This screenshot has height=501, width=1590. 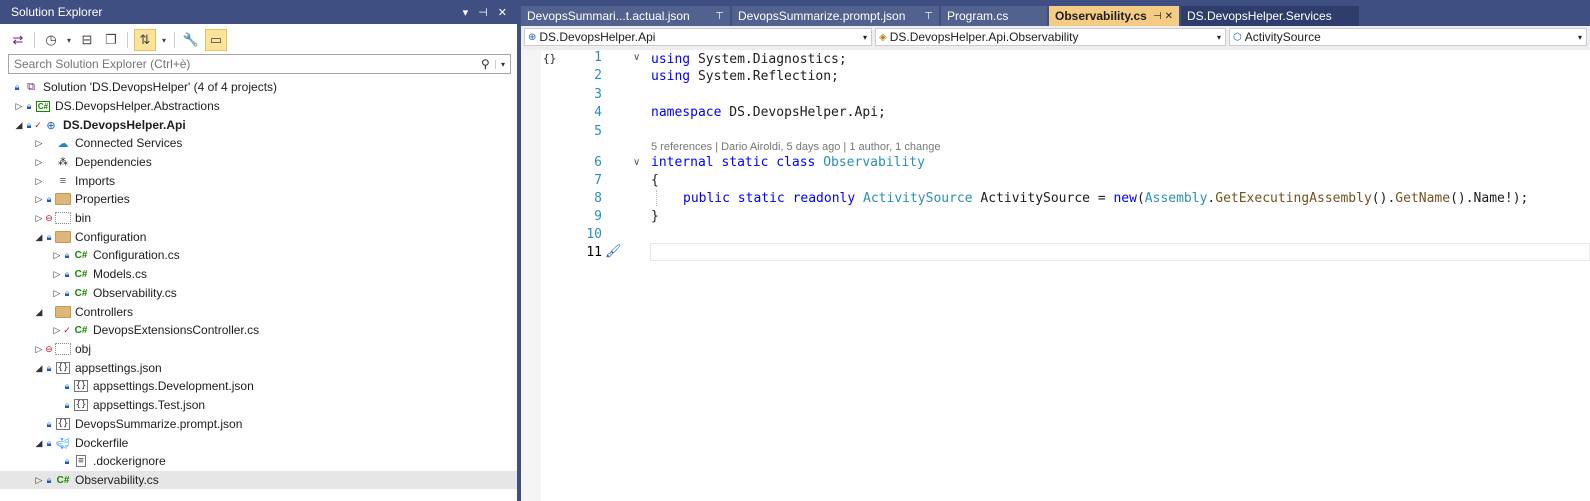 I want to click on tree-item-devops-summarize-prompt-json: 🔒︎ {} DevopsSummarize.prompt.json, so click(x=280, y=424).